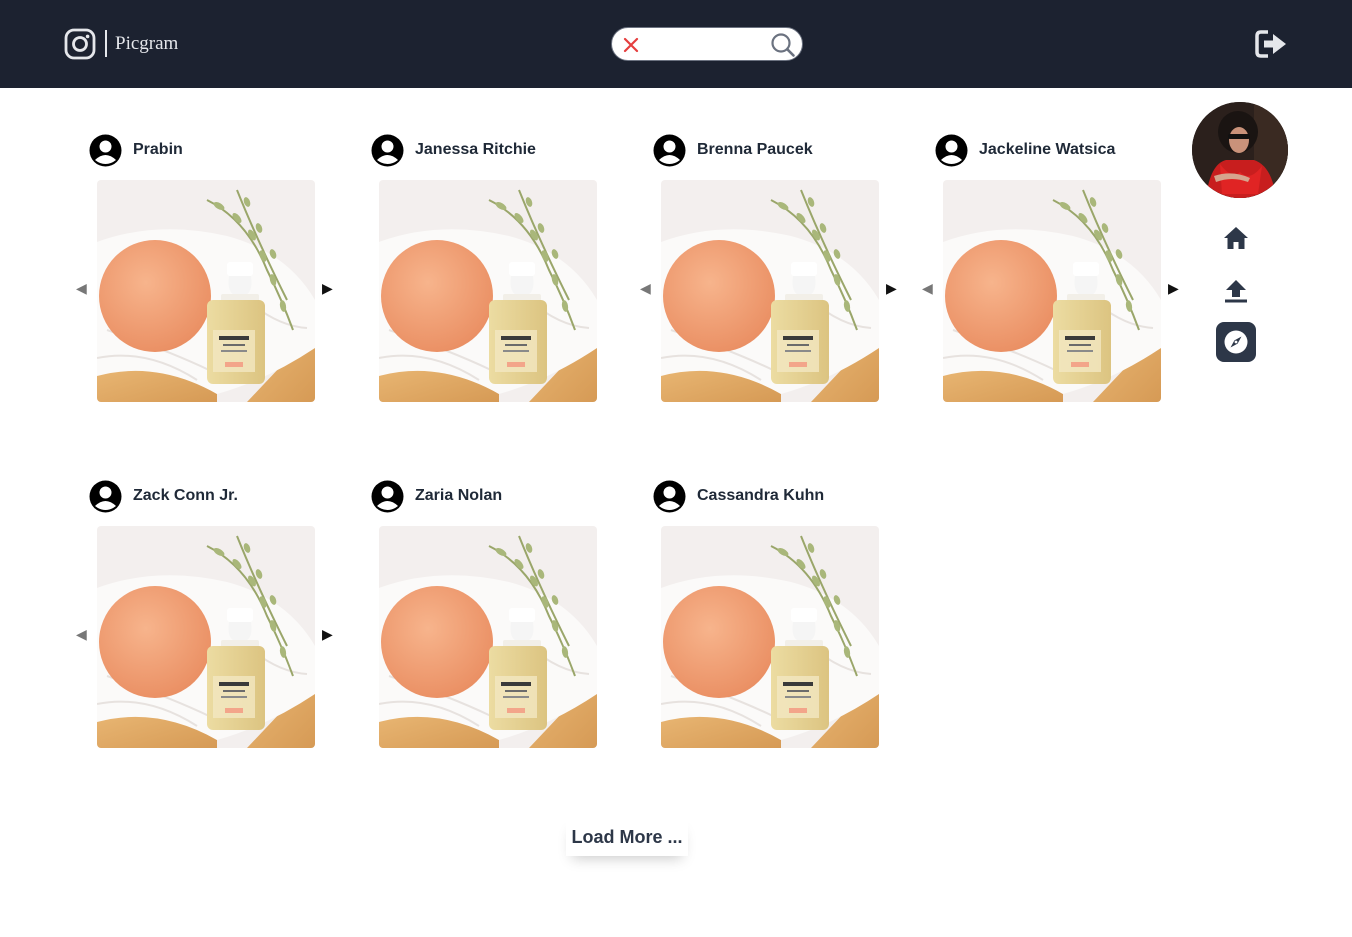  Describe the element at coordinates (459, 495) in the screenshot. I see `post-author: Zaria Nolan` at that location.